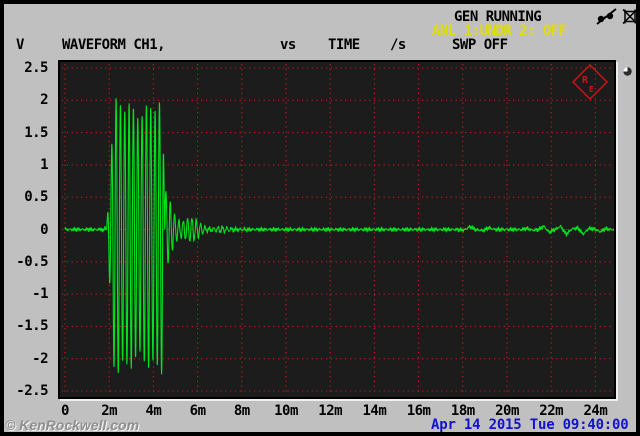 This screenshot has width=640, height=436. What do you see at coordinates (32, 326) in the screenshot?
I see `y-tick-label: -1.5` at bounding box center [32, 326].